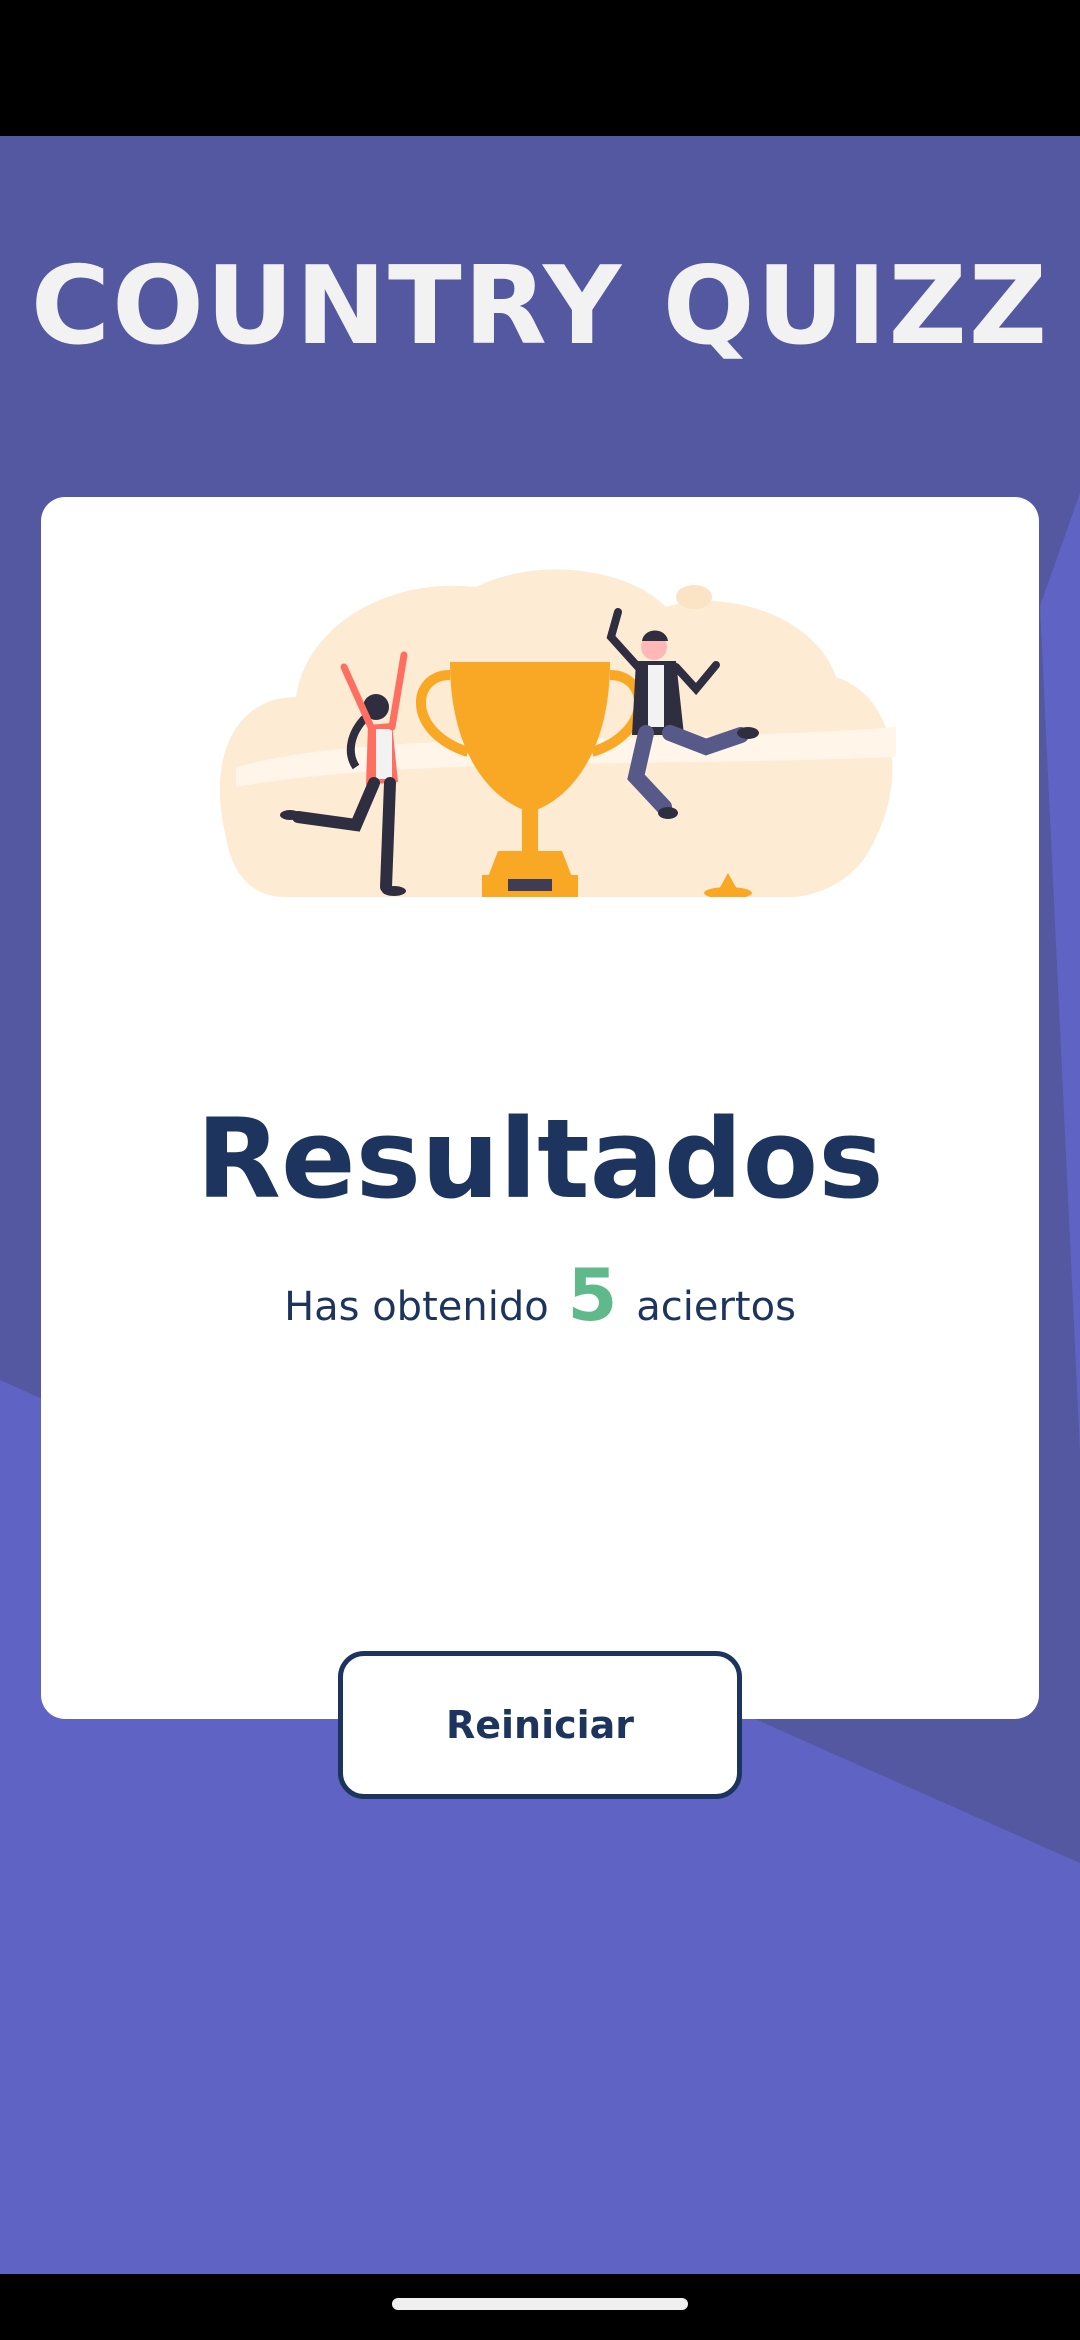  Describe the element at coordinates (540, 68) in the screenshot. I see `status-bar` at that location.